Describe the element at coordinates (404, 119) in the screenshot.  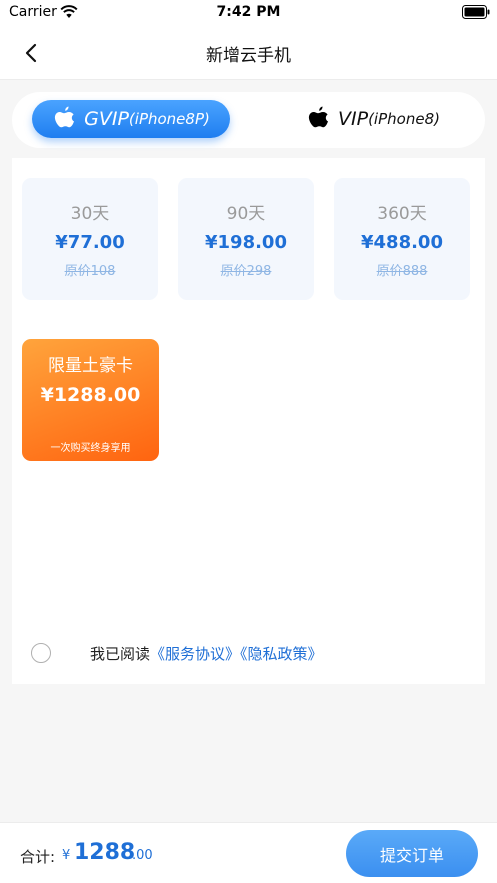
I see `tab-vip-sub: (iPhone8)` at that location.